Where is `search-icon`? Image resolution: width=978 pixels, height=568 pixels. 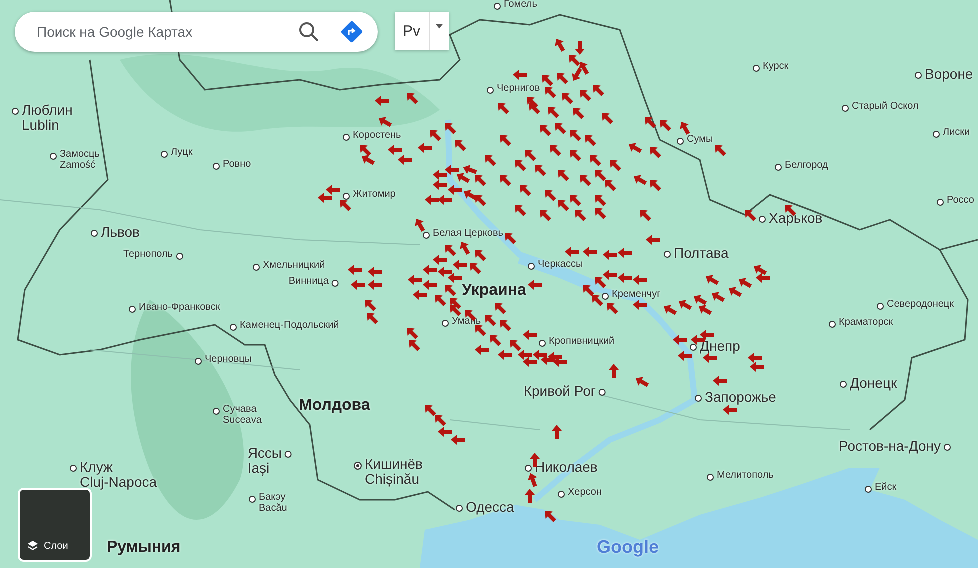
search-icon is located at coordinates (309, 32).